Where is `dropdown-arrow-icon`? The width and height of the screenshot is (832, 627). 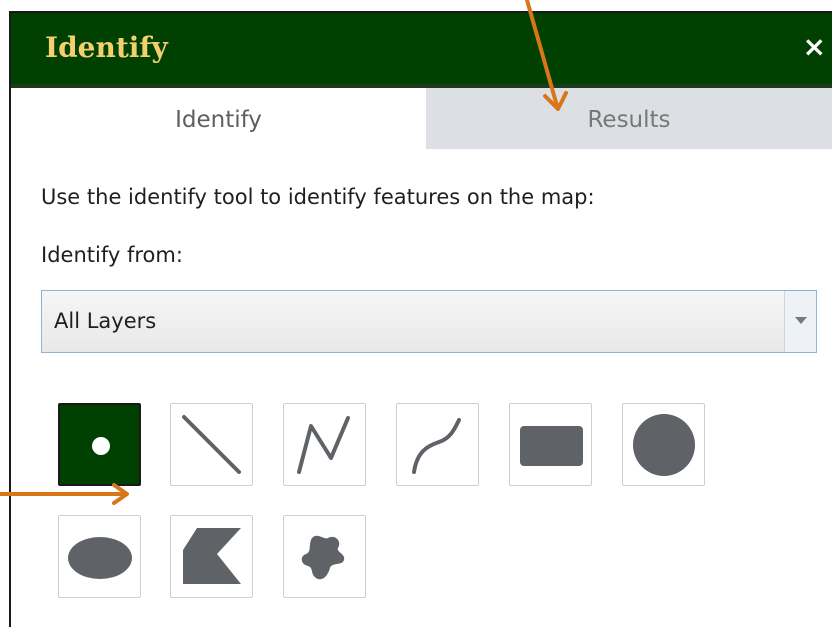 dropdown-arrow-icon is located at coordinates (800, 321).